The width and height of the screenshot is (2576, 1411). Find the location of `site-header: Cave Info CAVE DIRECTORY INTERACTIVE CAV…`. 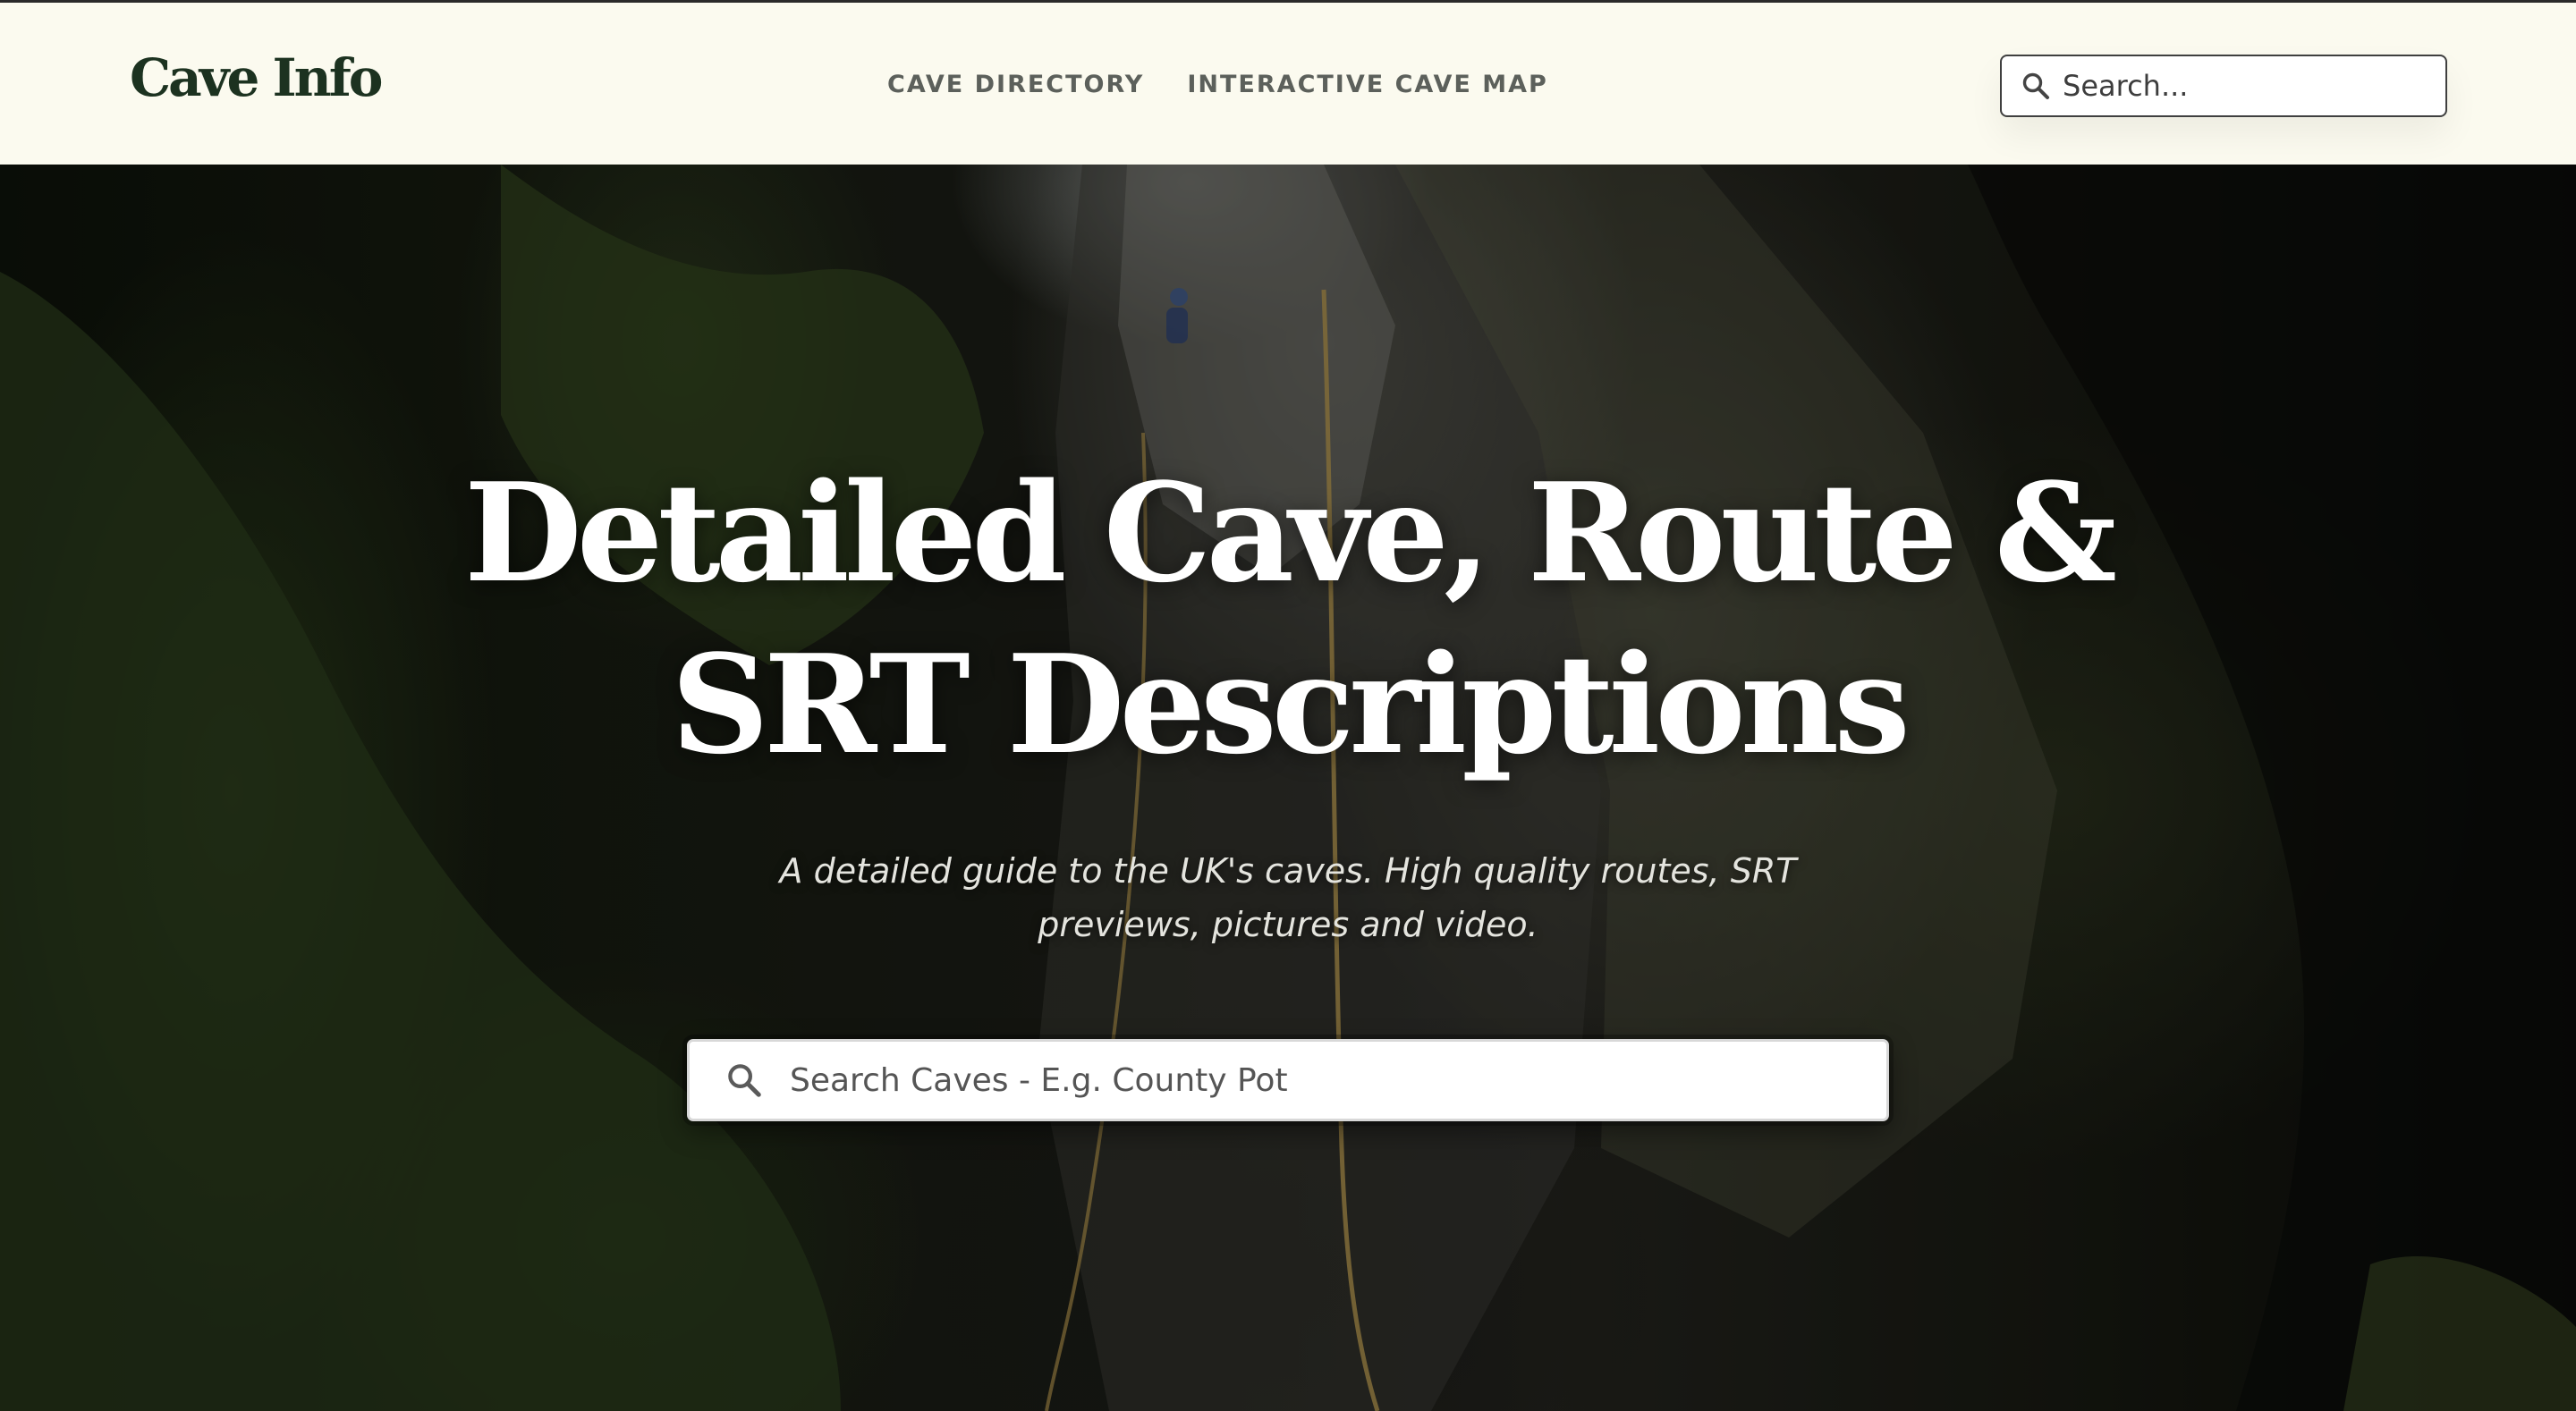

site-header: Cave Info CAVE DIRECTORY INTERACTIVE CAV… is located at coordinates (1288, 83).